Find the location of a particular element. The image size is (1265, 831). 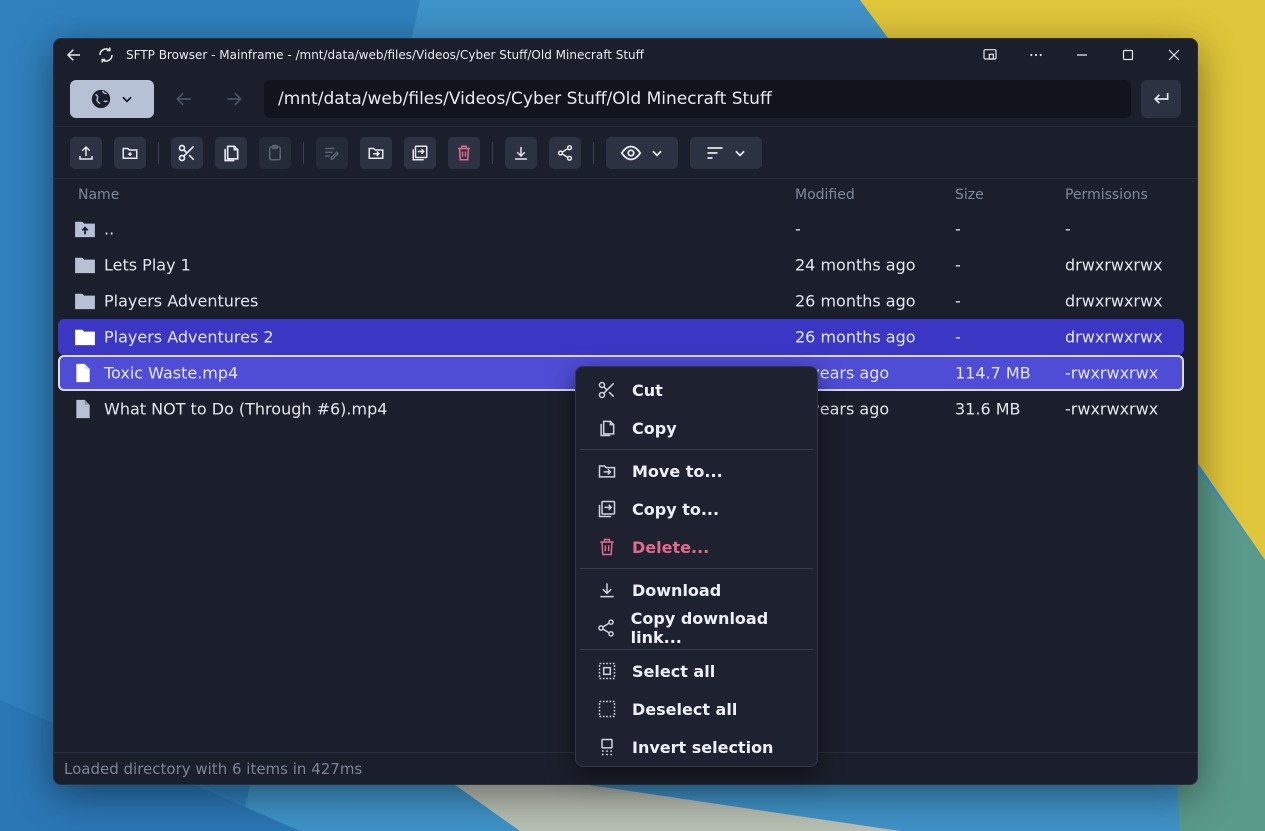

go-button is located at coordinates (1161, 98).